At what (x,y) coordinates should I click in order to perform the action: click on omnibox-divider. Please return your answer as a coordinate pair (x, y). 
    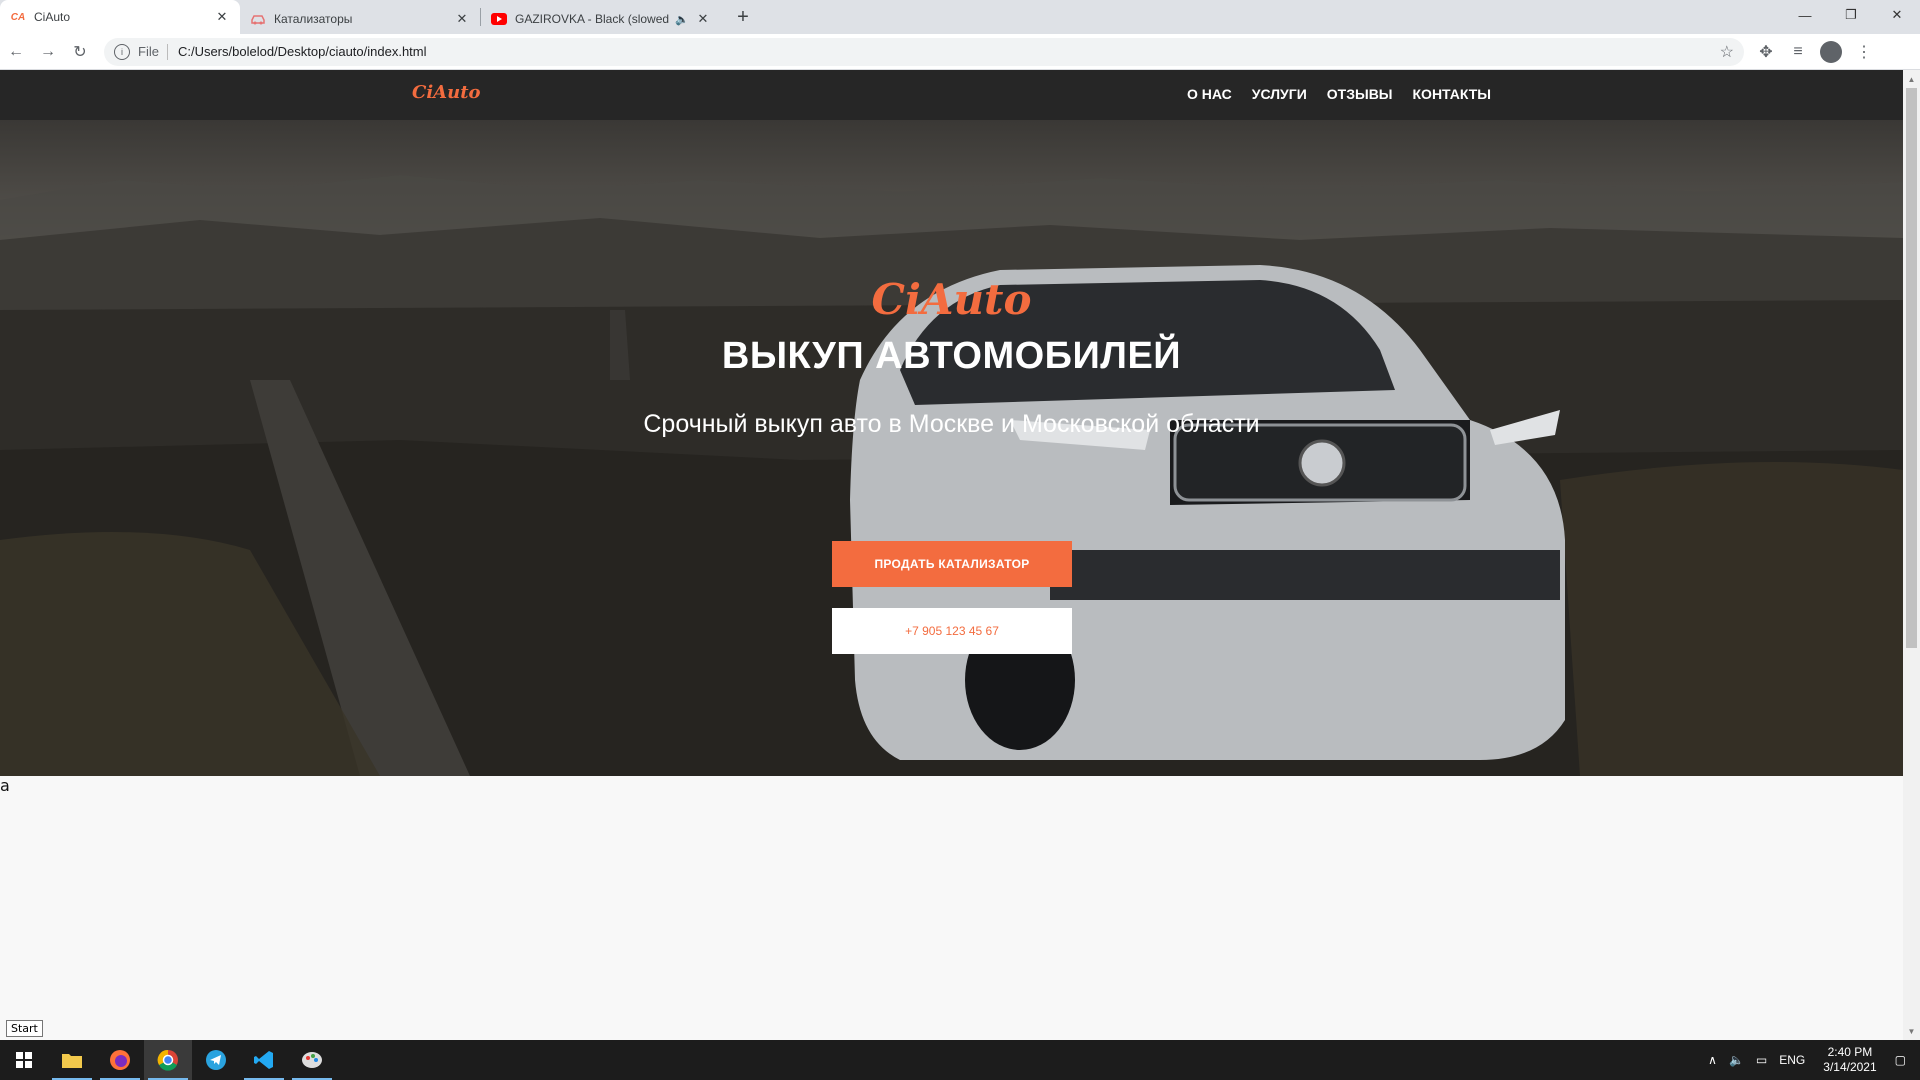
    Looking at the image, I should click on (167, 51).